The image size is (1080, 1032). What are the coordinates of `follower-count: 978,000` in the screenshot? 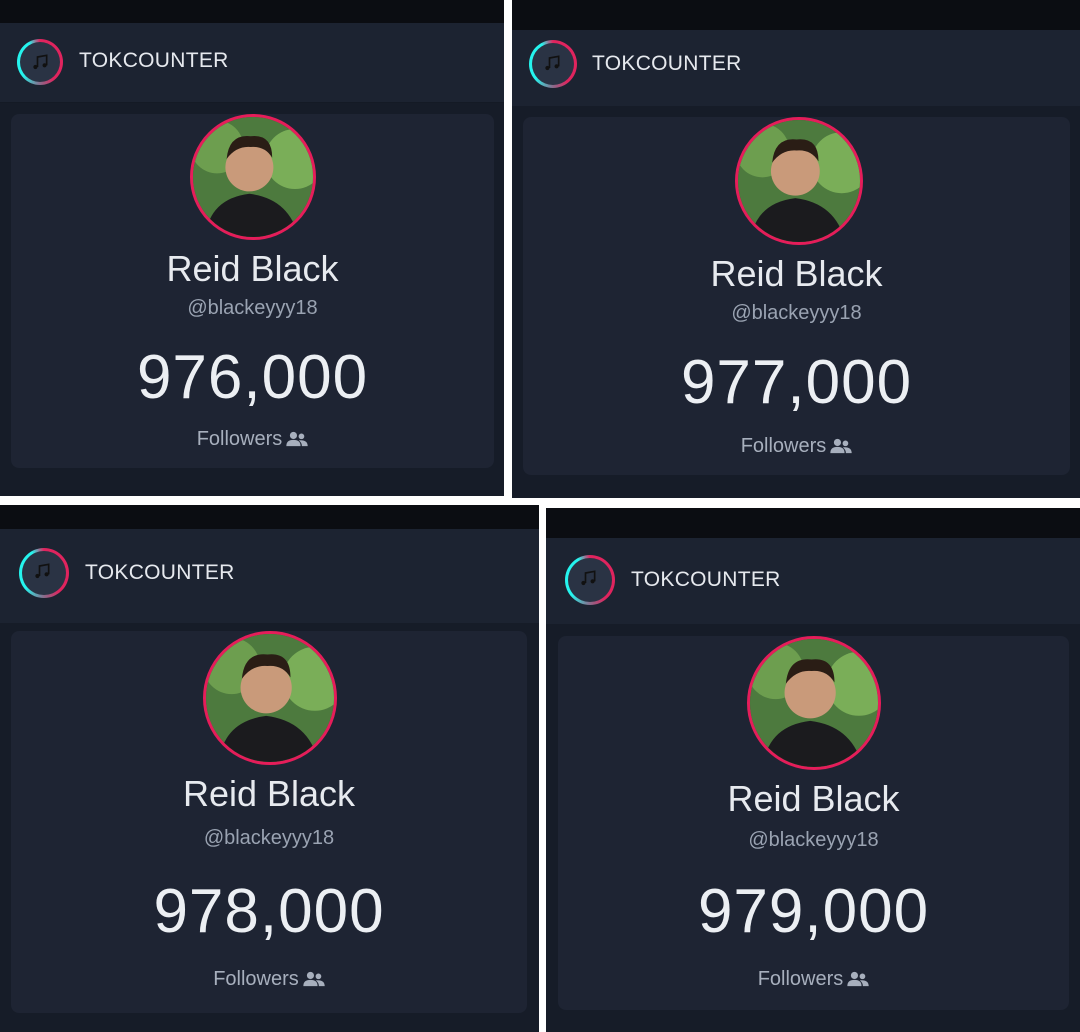 It's located at (269, 911).